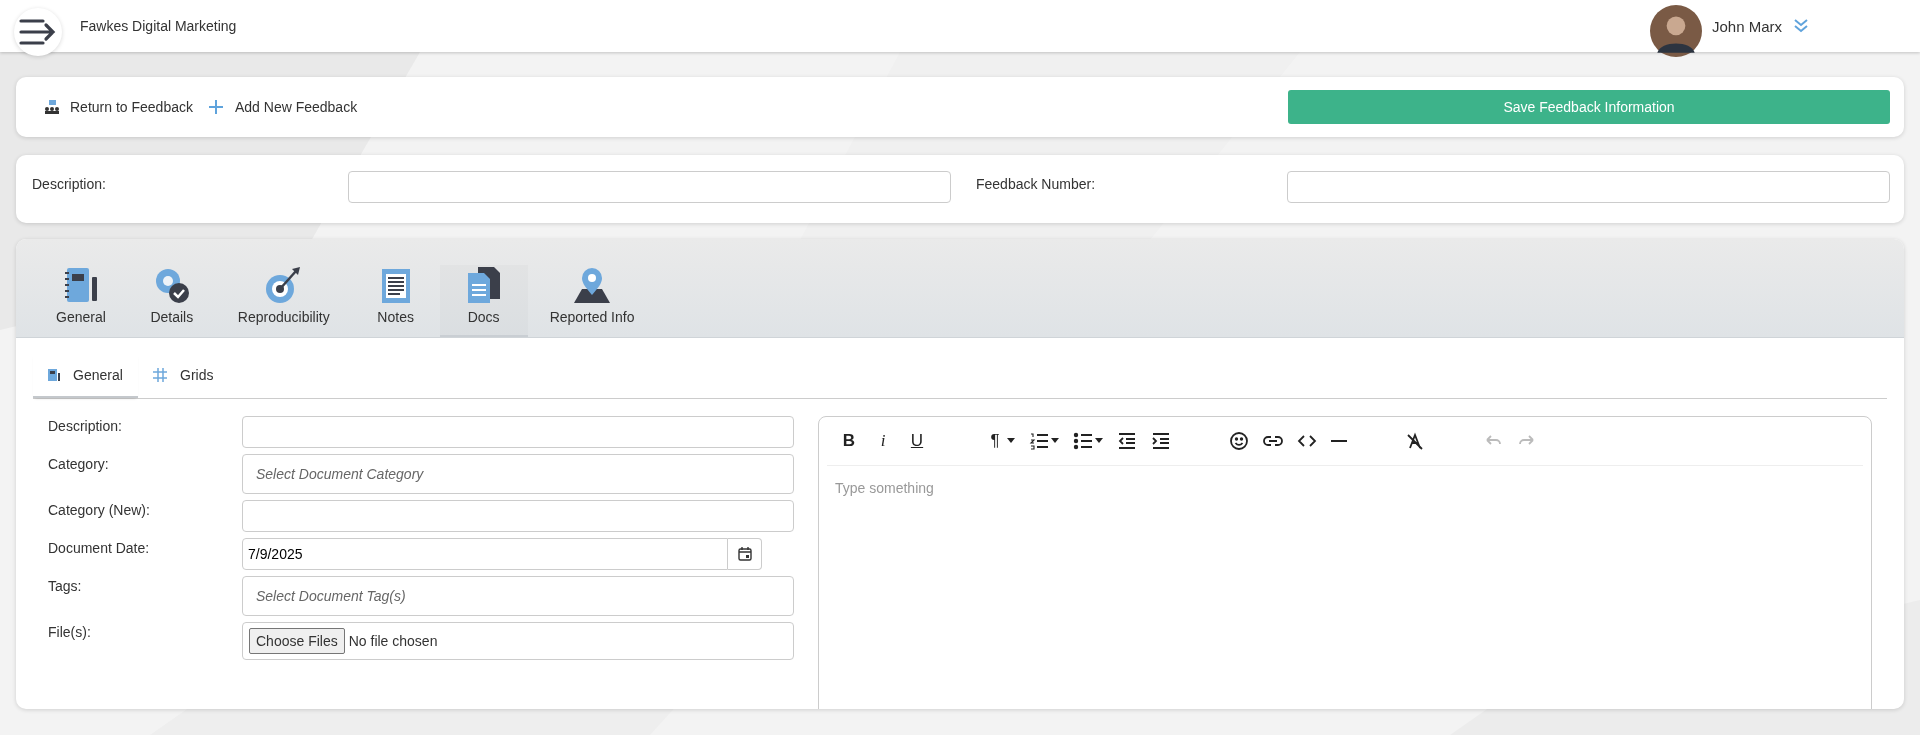 The width and height of the screenshot is (1920, 735). What do you see at coordinates (118, 107) in the screenshot?
I see `return-link: Return to Feedback` at bounding box center [118, 107].